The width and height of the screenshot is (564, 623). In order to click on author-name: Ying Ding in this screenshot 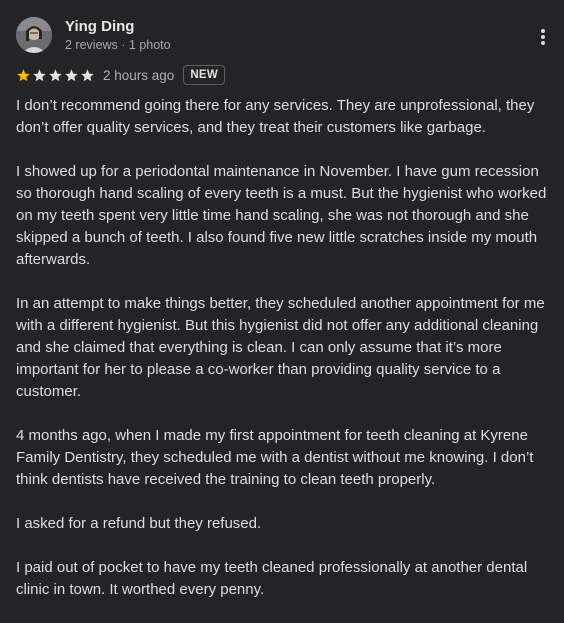, I will do `click(99, 26)`.